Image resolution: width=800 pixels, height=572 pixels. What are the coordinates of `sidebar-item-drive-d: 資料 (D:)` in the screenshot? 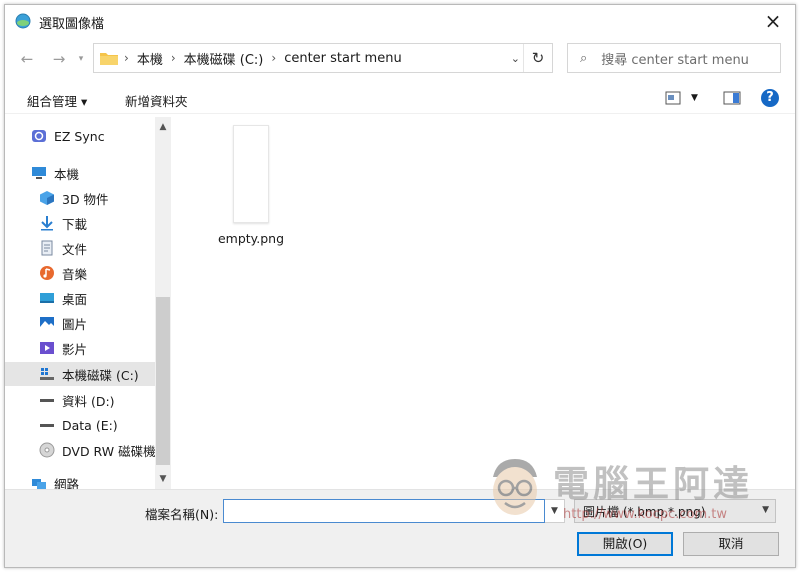 It's located at (80, 400).